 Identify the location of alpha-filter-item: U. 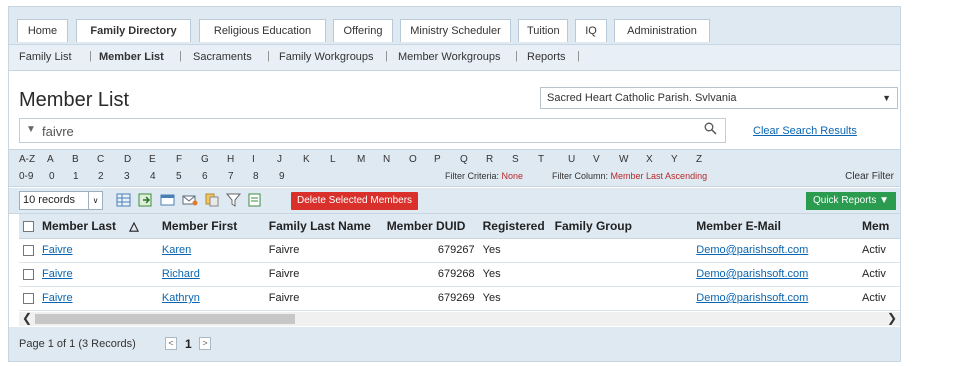
(571, 159).